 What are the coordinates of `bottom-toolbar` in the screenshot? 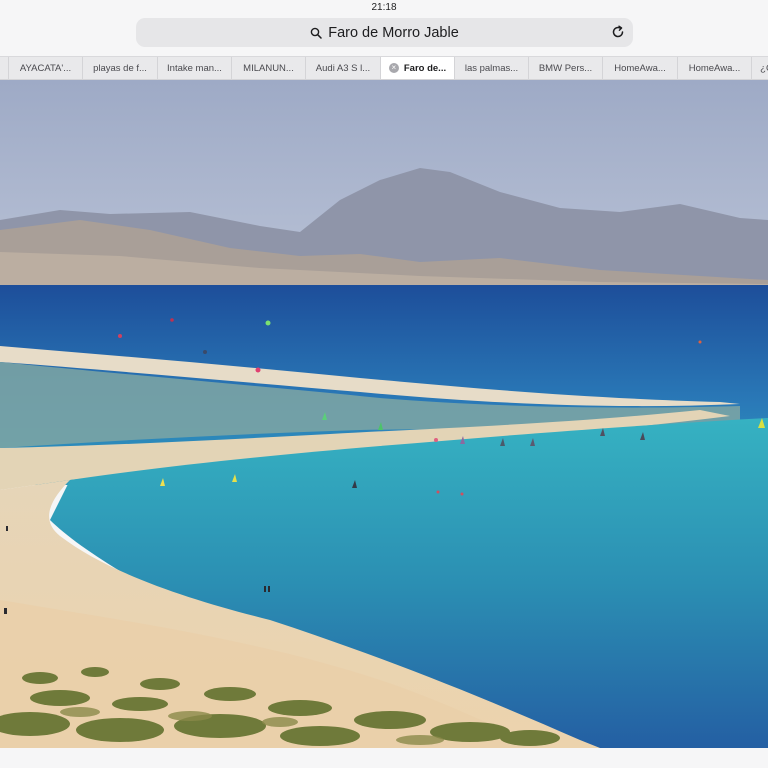 It's located at (384, 758).